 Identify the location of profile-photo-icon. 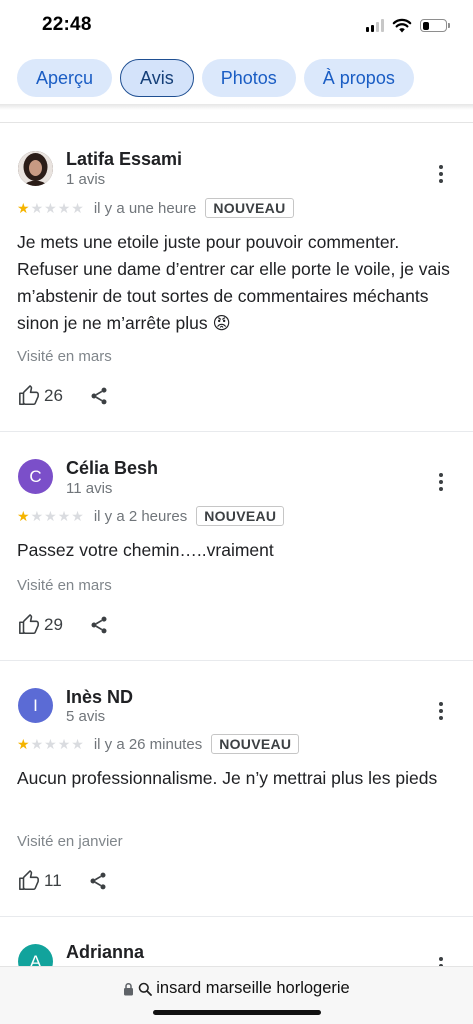
(35, 168).